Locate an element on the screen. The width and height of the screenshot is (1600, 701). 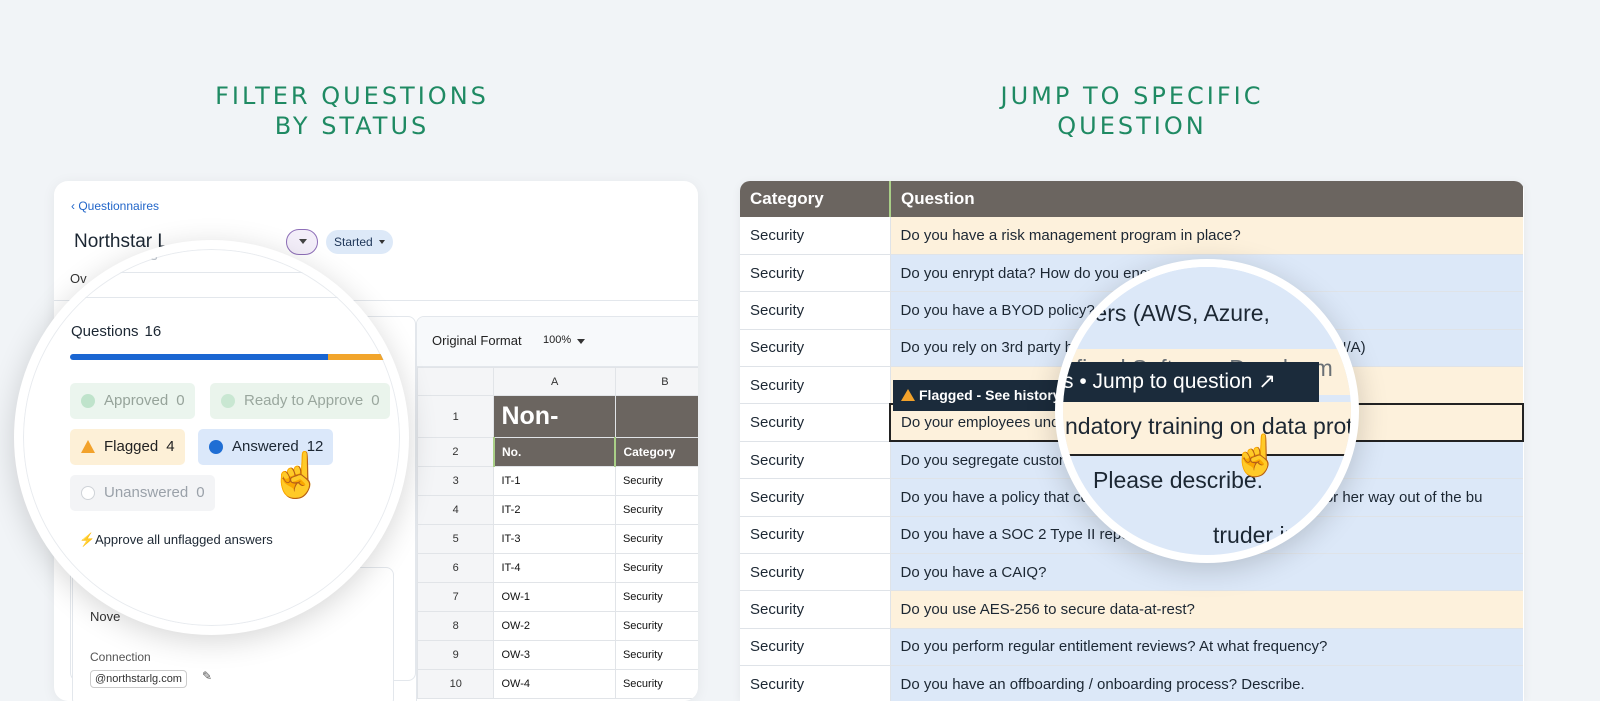
flagged-history-tooltip: Flagged - See history is located at coordinates (981, 395).